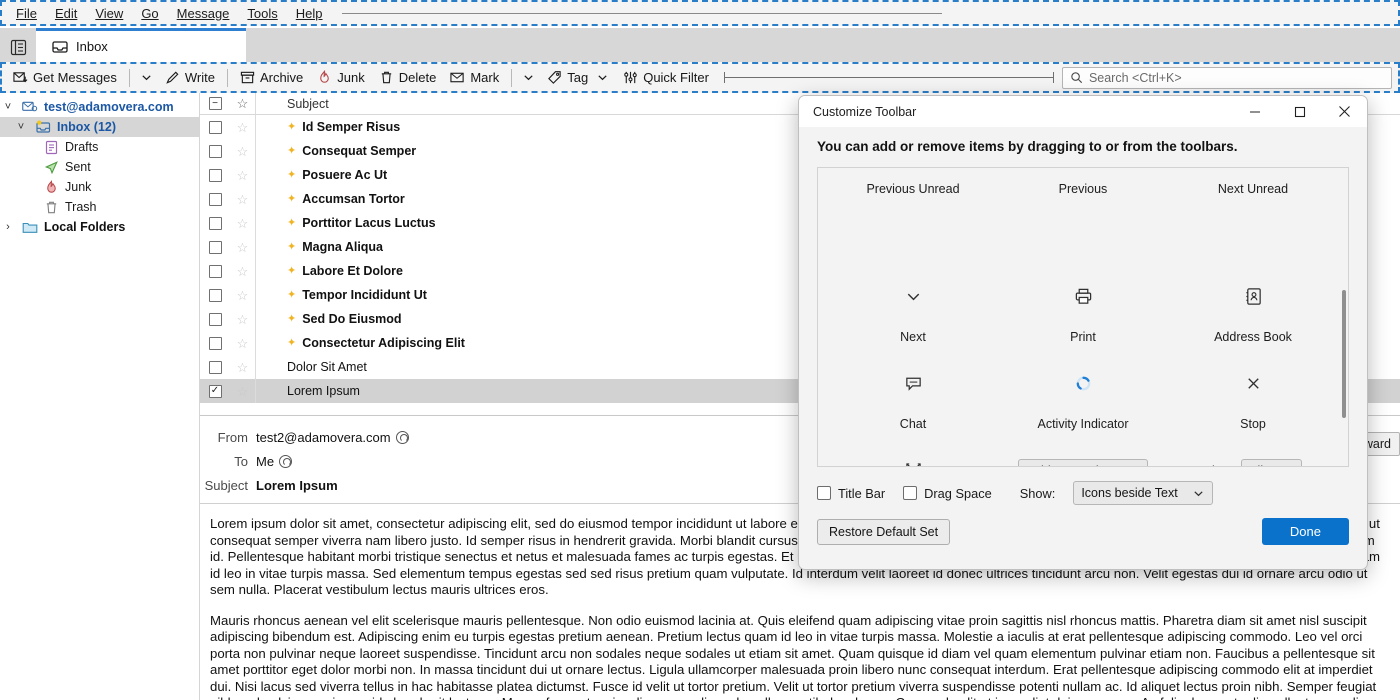 This screenshot has height=700, width=1400. Describe the element at coordinates (528, 77) in the screenshot. I see `mark-dropdown-button` at that location.